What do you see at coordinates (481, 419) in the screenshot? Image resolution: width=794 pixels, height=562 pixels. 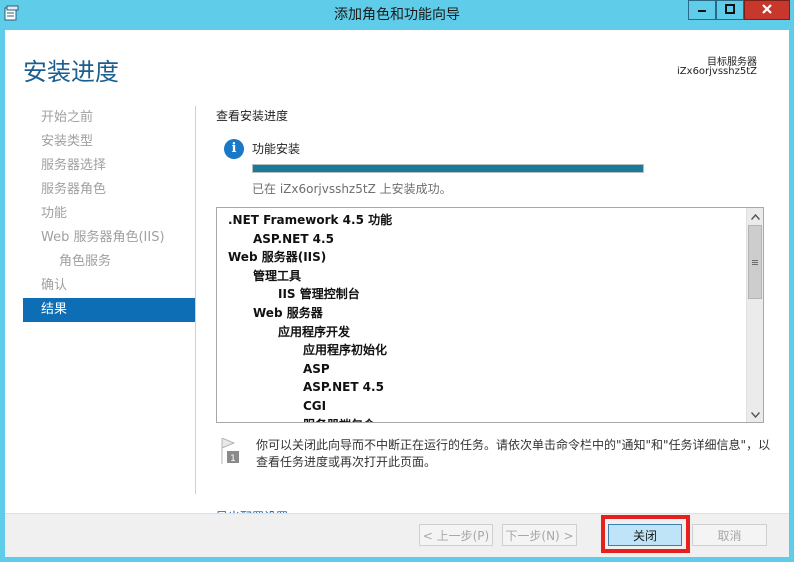 I see `tree-row: 服务器端包含` at bounding box center [481, 419].